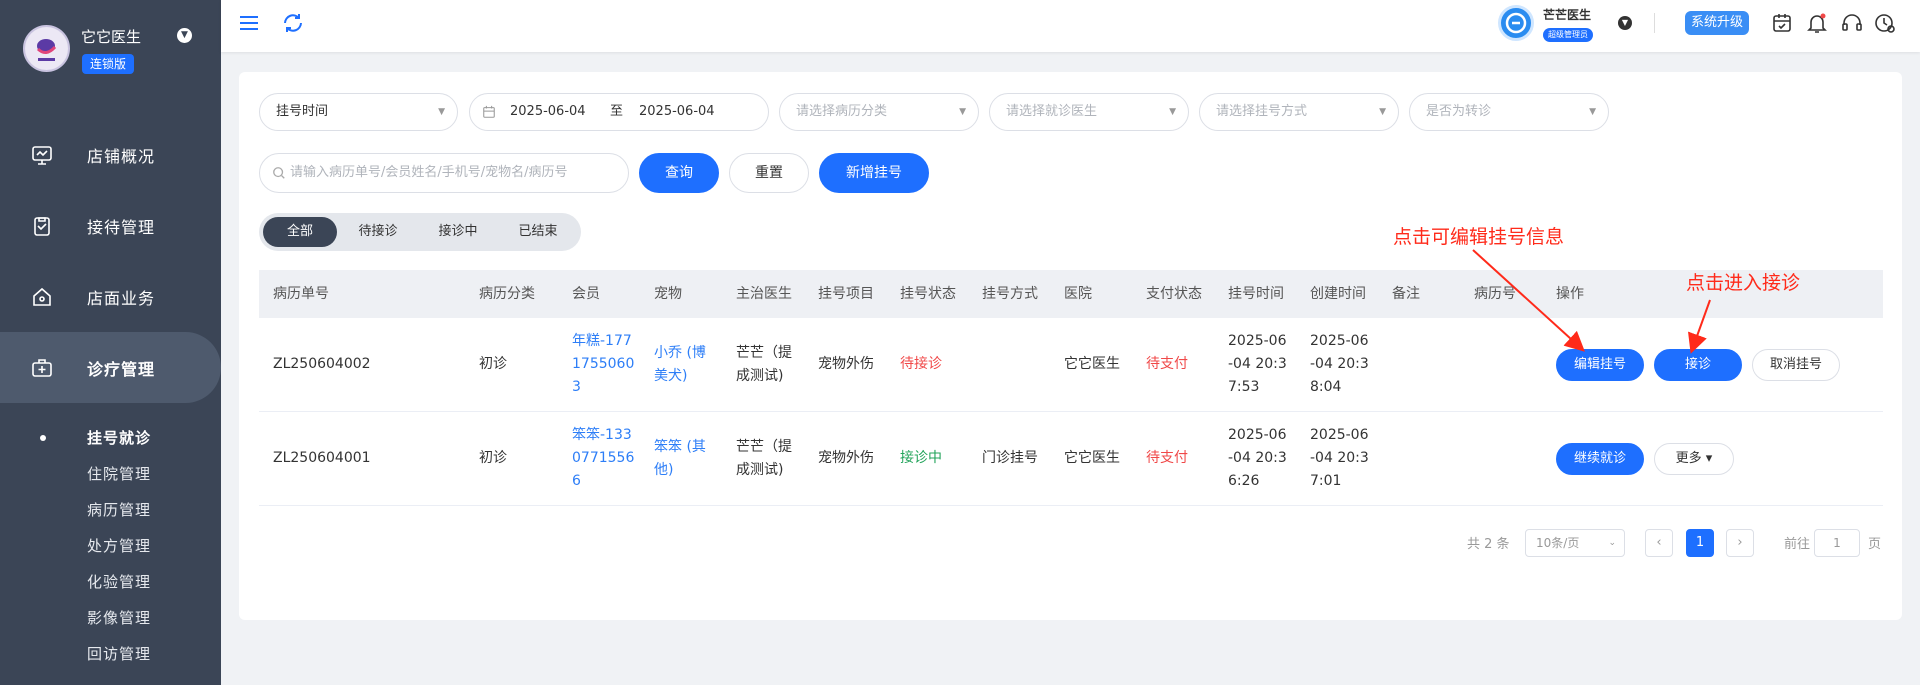 The height and width of the screenshot is (685, 1920). What do you see at coordinates (679, 173) in the screenshot?
I see `query-button: 查询` at bounding box center [679, 173].